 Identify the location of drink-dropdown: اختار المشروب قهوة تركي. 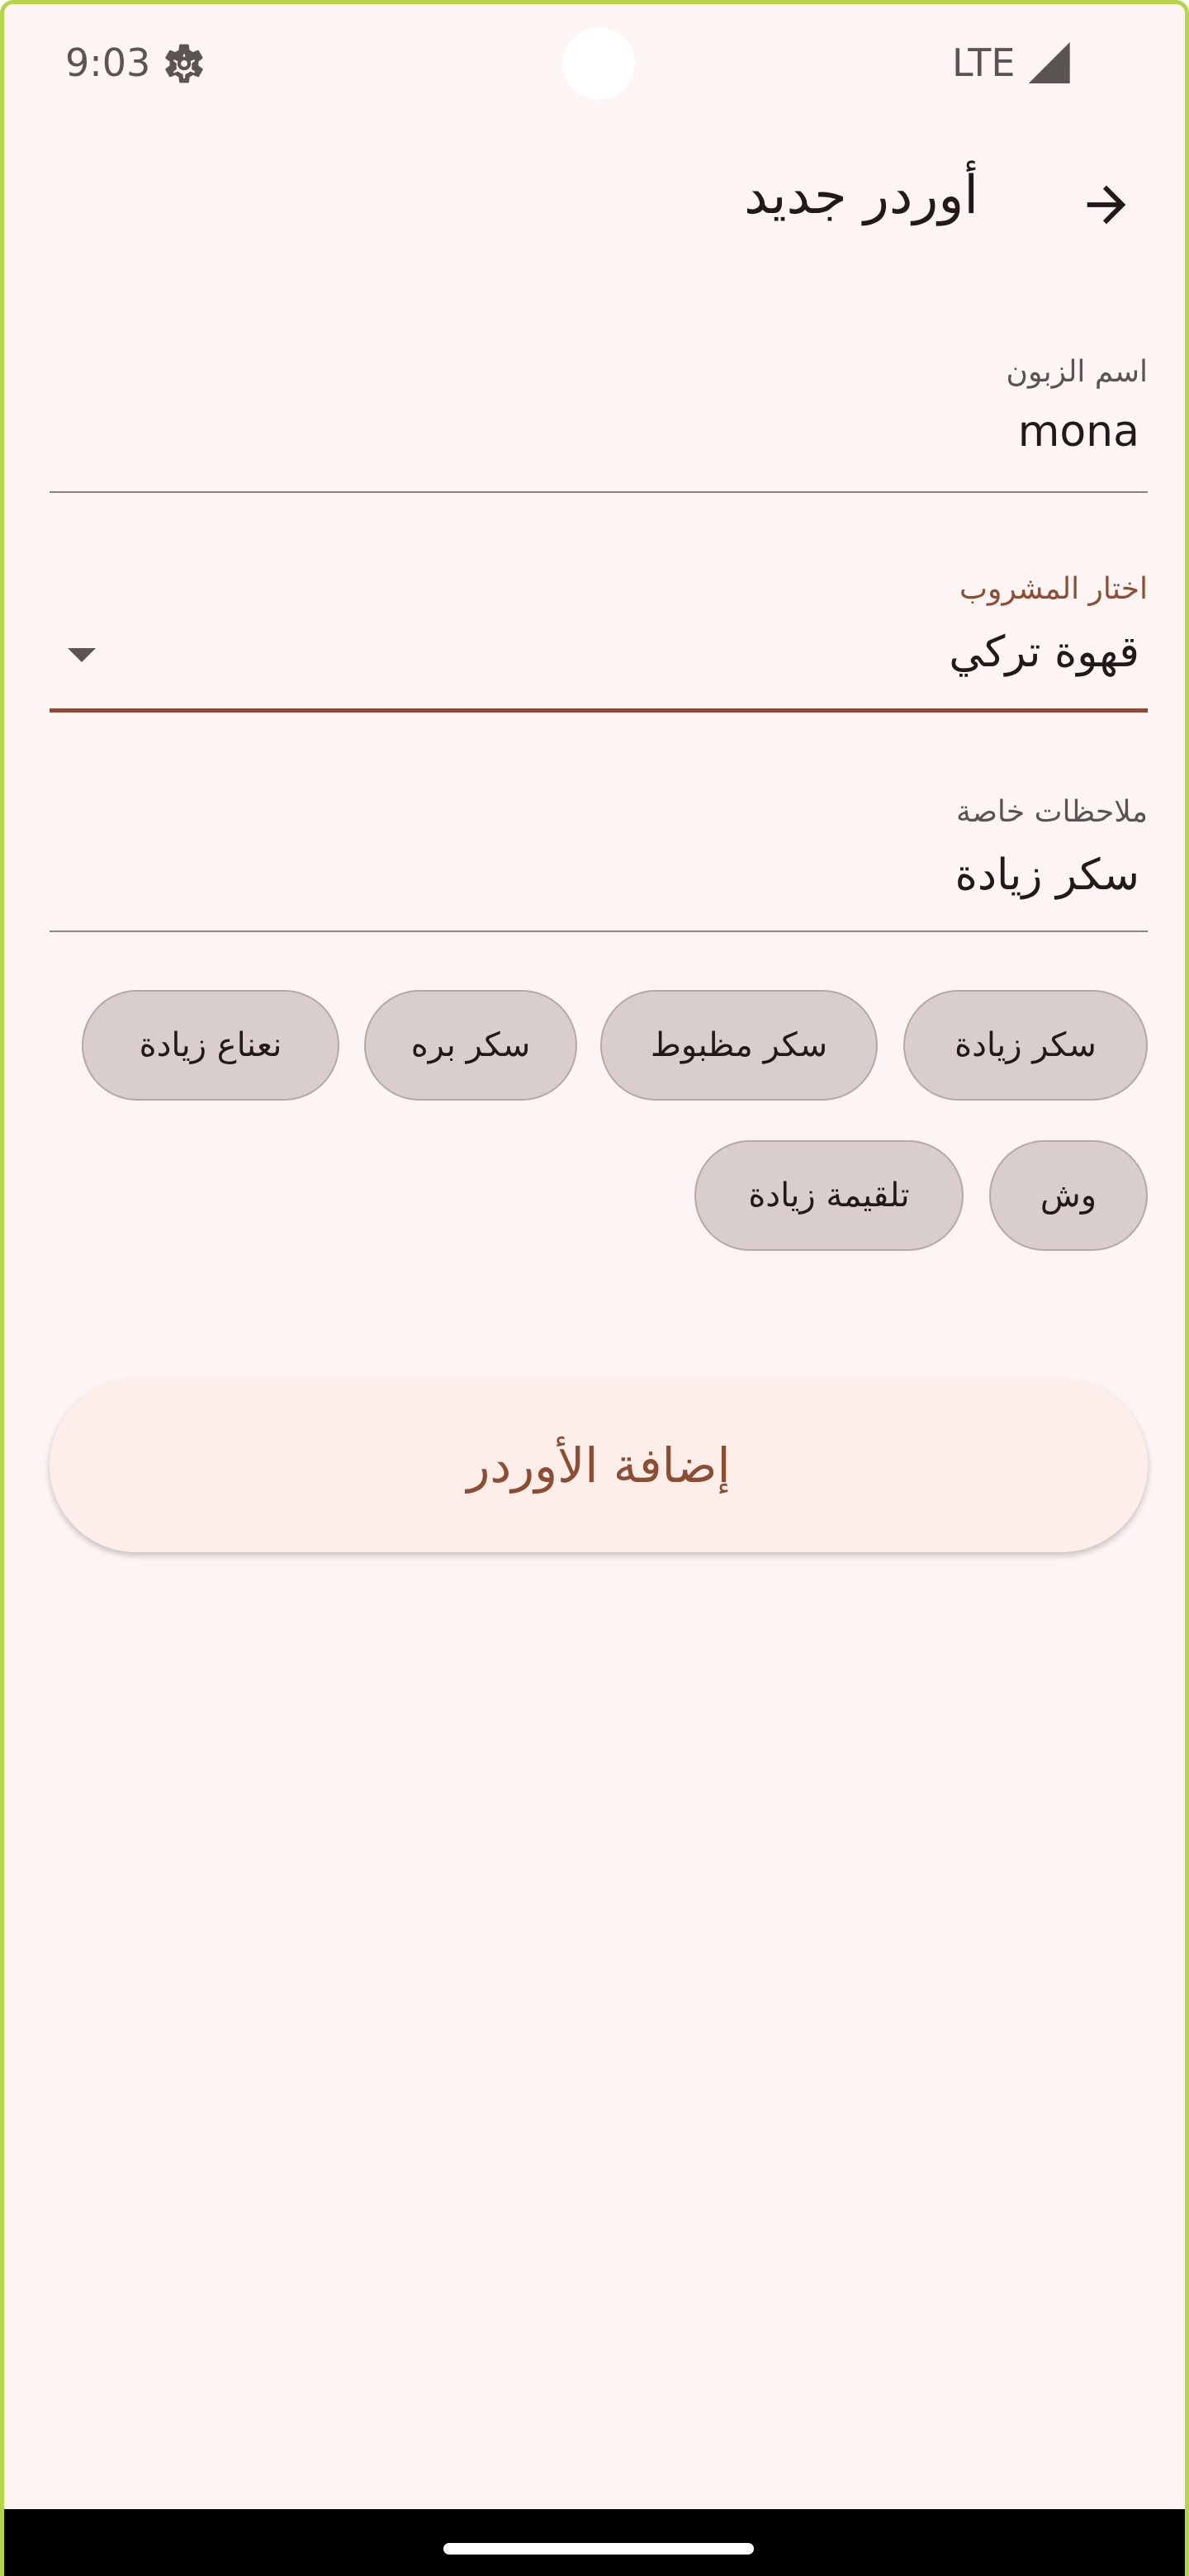
(599, 639).